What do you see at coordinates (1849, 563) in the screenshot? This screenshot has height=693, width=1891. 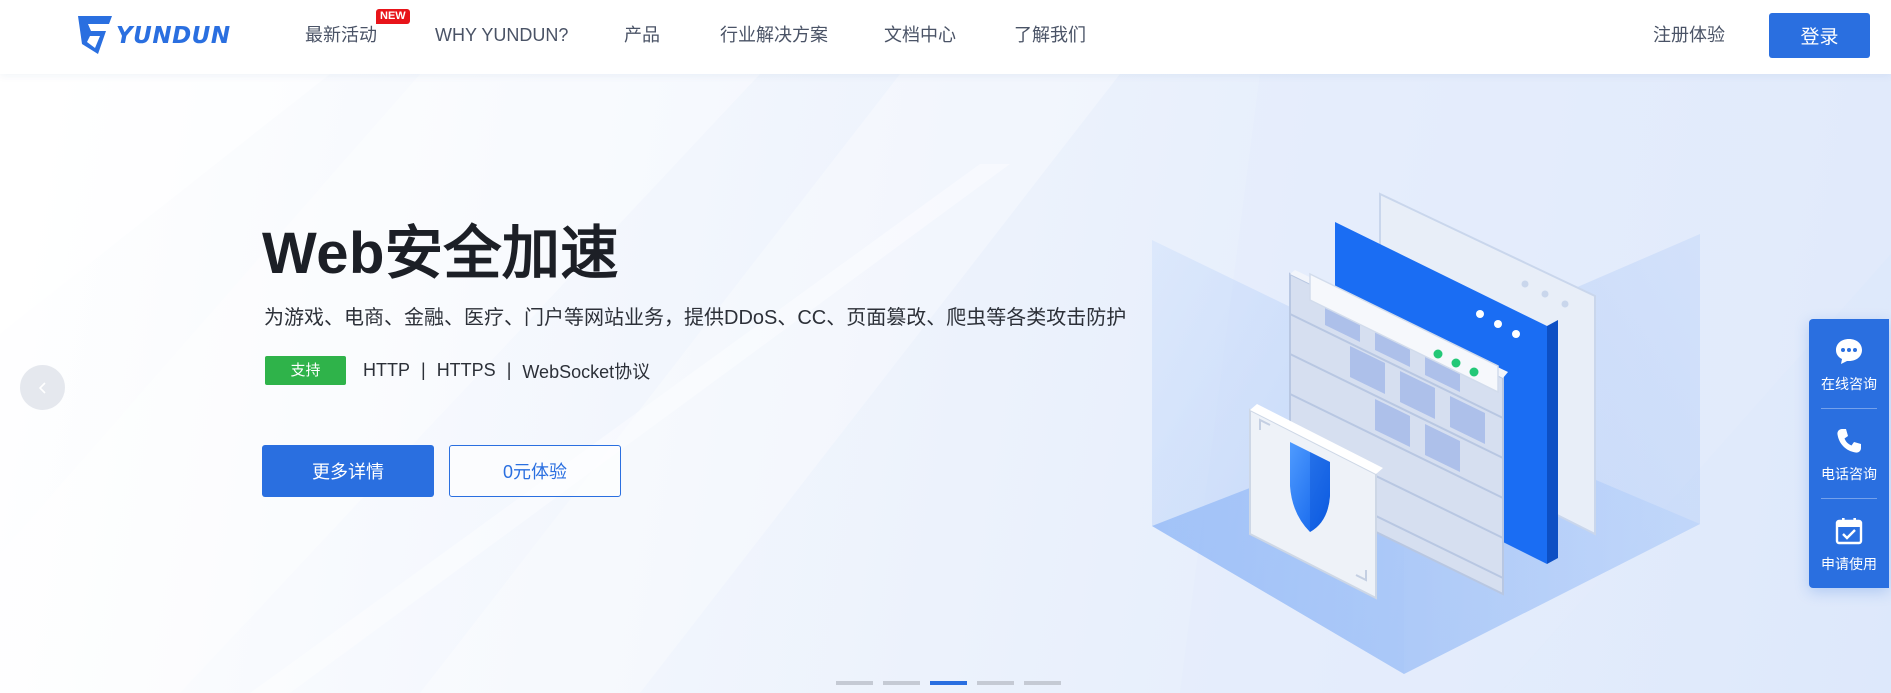 I see `apply-use-label: 申请使用` at bounding box center [1849, 563].